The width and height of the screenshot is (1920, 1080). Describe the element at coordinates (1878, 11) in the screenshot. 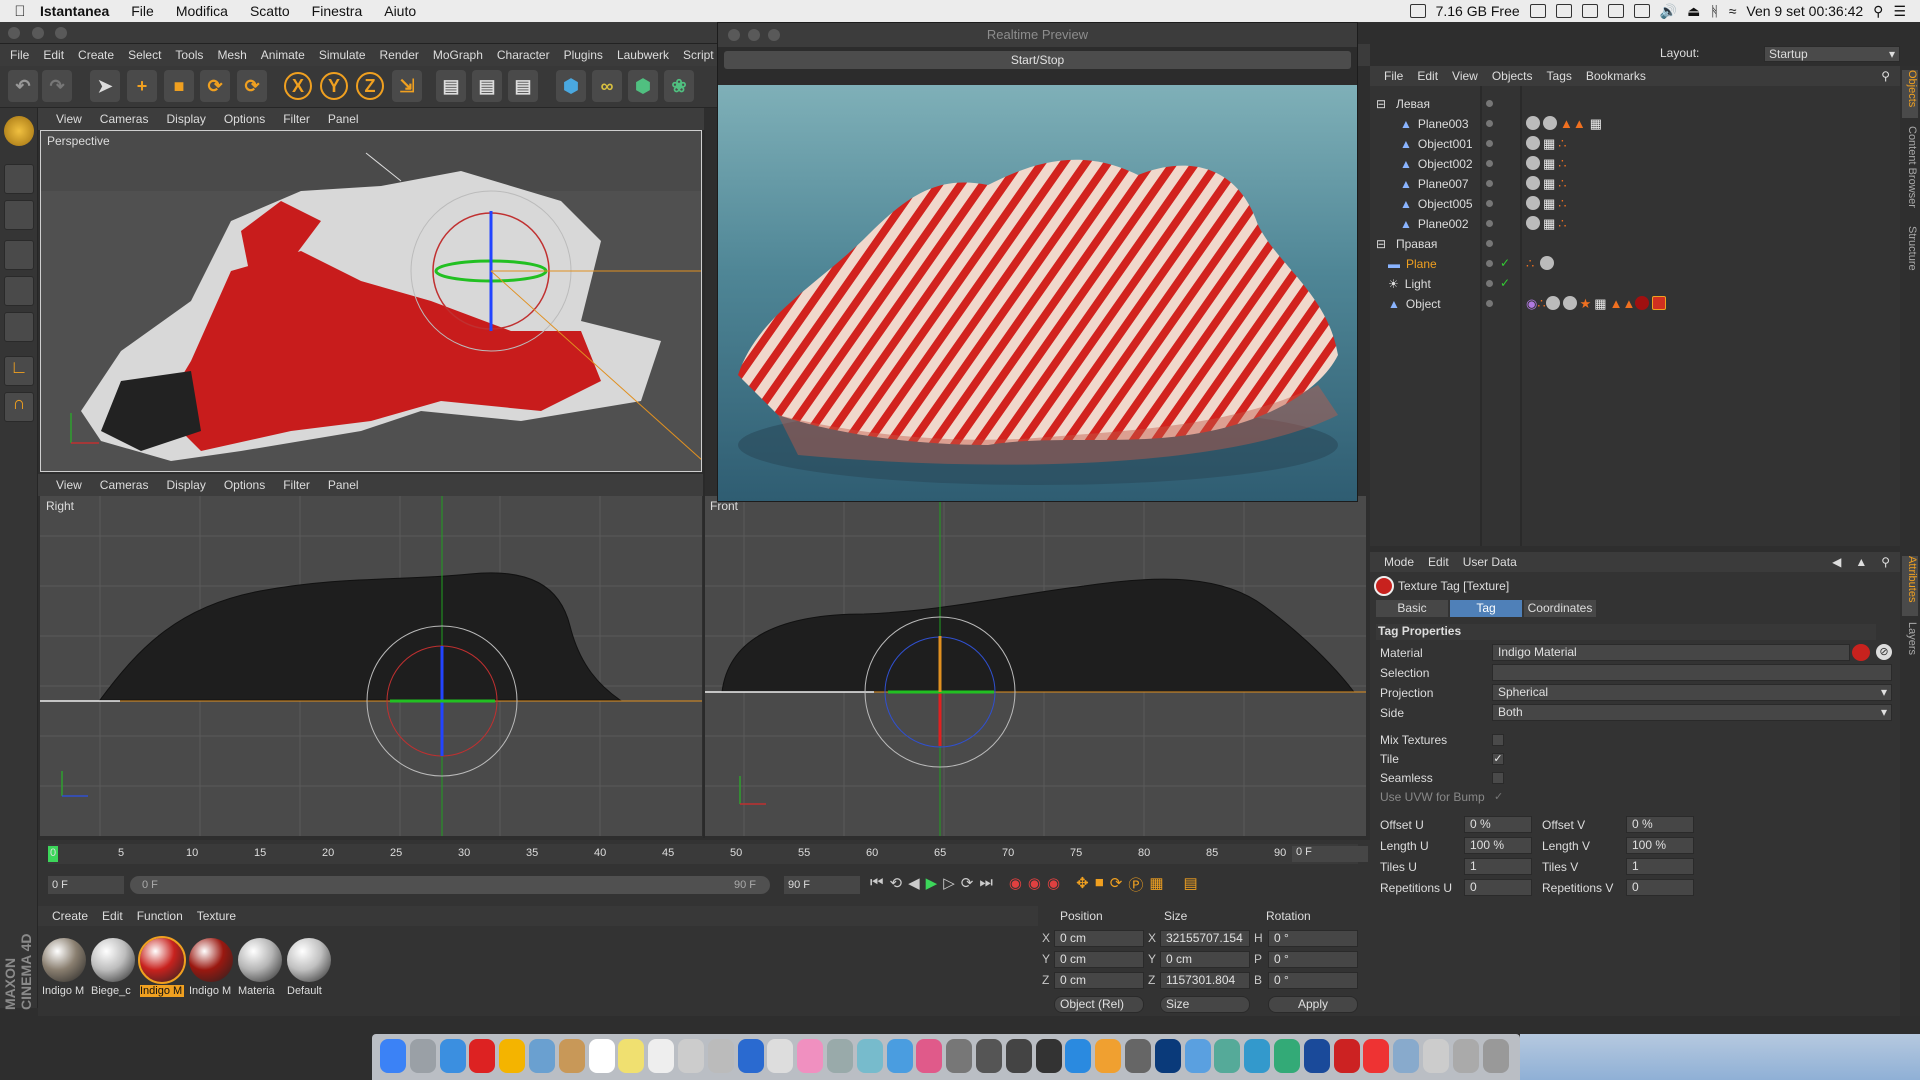

I see `search-icon: ⚲` at that location.